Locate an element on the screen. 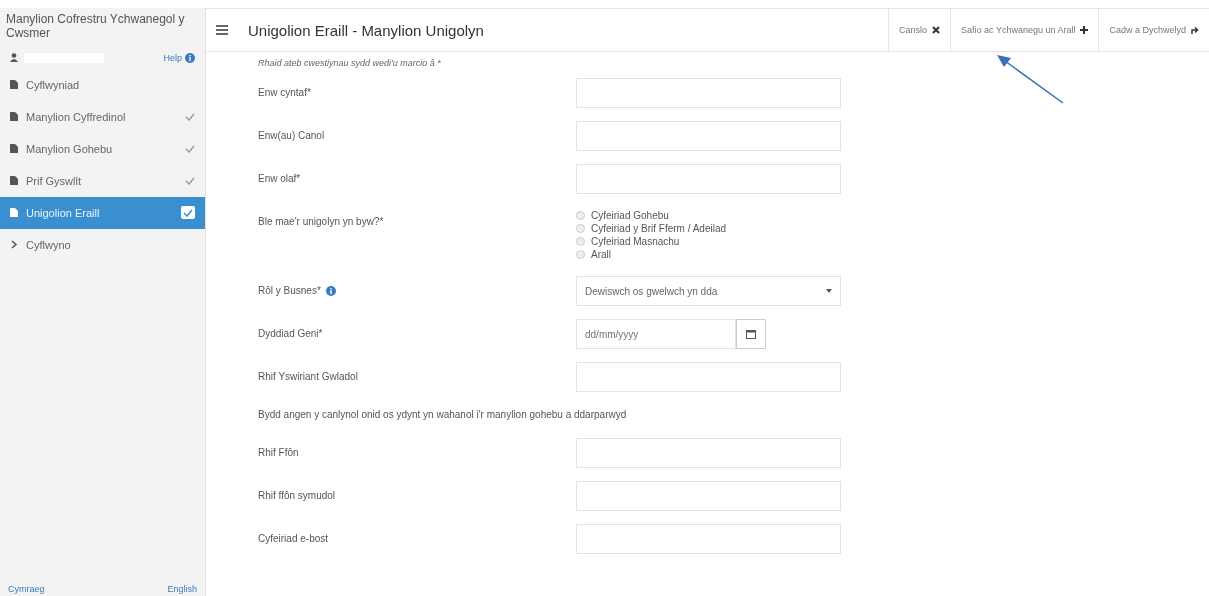 The width and height of the screenshot is (1209, 596). radio-option: Arall is located at coordinates (651, 254).